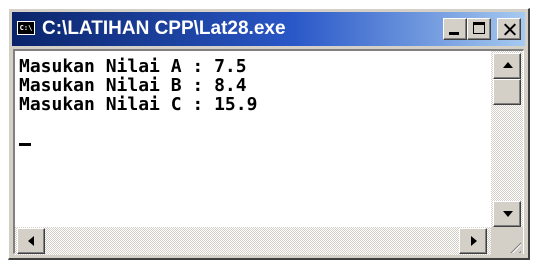  I want to click on arrow-down-icon, so click(508, 214).